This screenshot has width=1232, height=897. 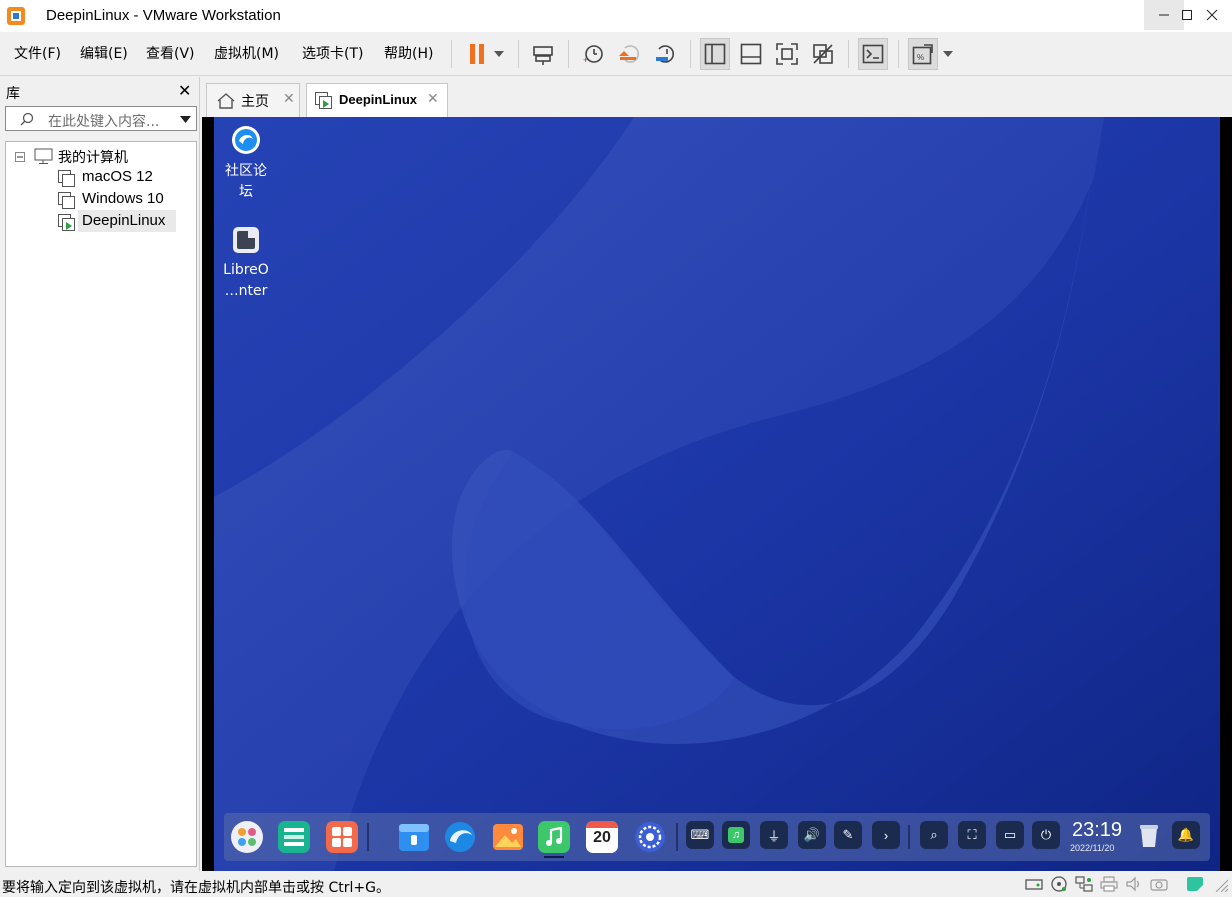 What do you see at coordinates (246, 240) in the screenshot?
I see `libreoffice-icon` at bounding box center [246, 240].